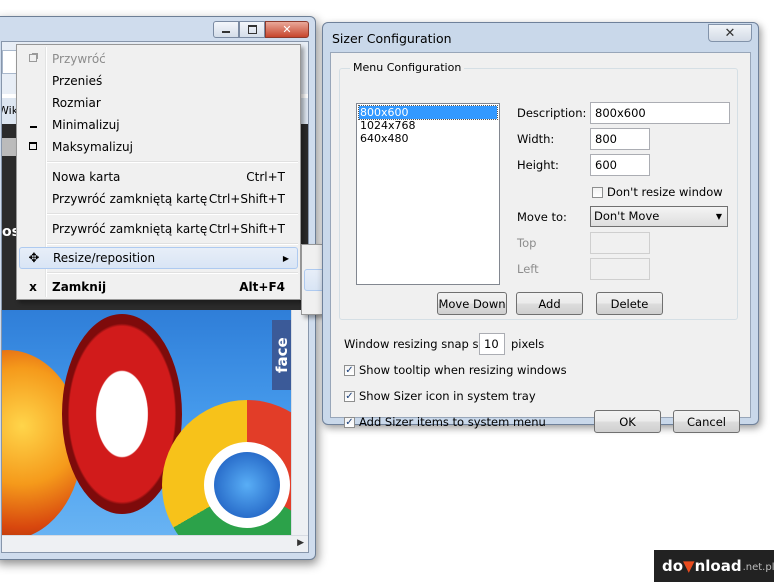  I want to click on menu-item-move: Przenieś, so click(158, 81).